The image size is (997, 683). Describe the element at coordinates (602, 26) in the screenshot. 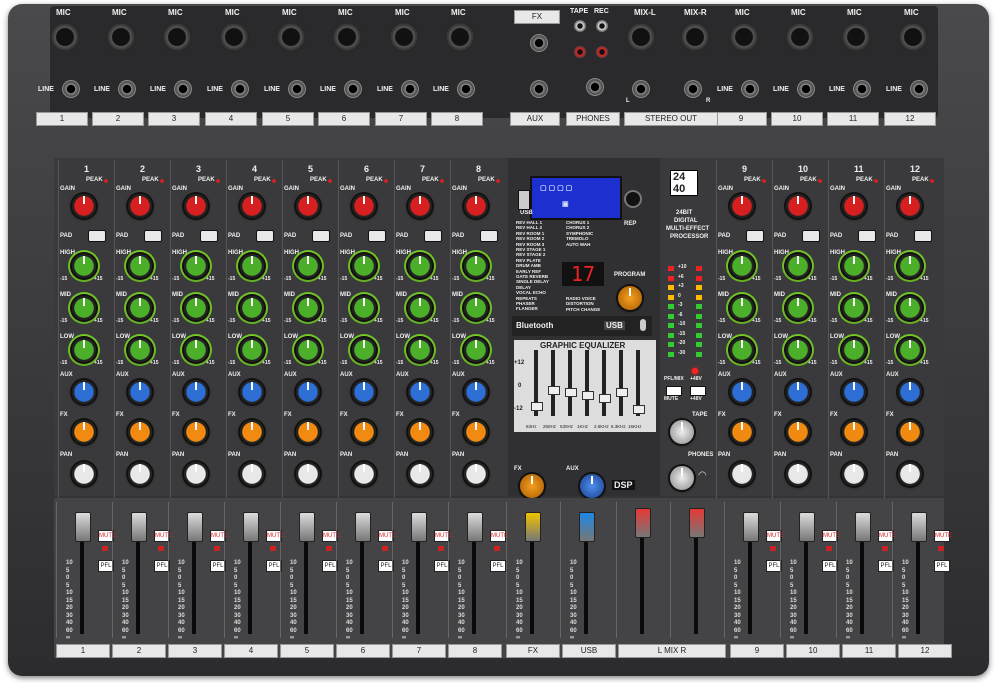

I see `rec-out-l-rca` at that location.